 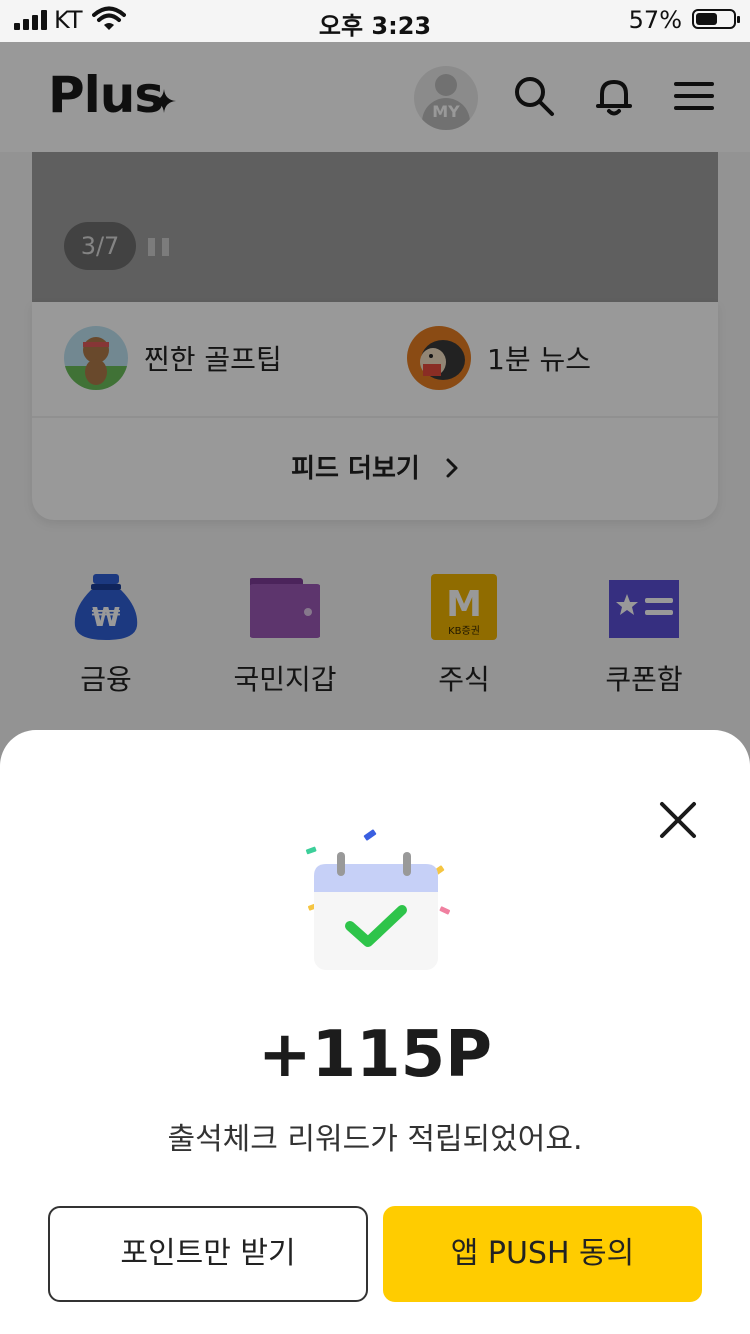 I want to click on close-icon, so click(x=678, y=820).